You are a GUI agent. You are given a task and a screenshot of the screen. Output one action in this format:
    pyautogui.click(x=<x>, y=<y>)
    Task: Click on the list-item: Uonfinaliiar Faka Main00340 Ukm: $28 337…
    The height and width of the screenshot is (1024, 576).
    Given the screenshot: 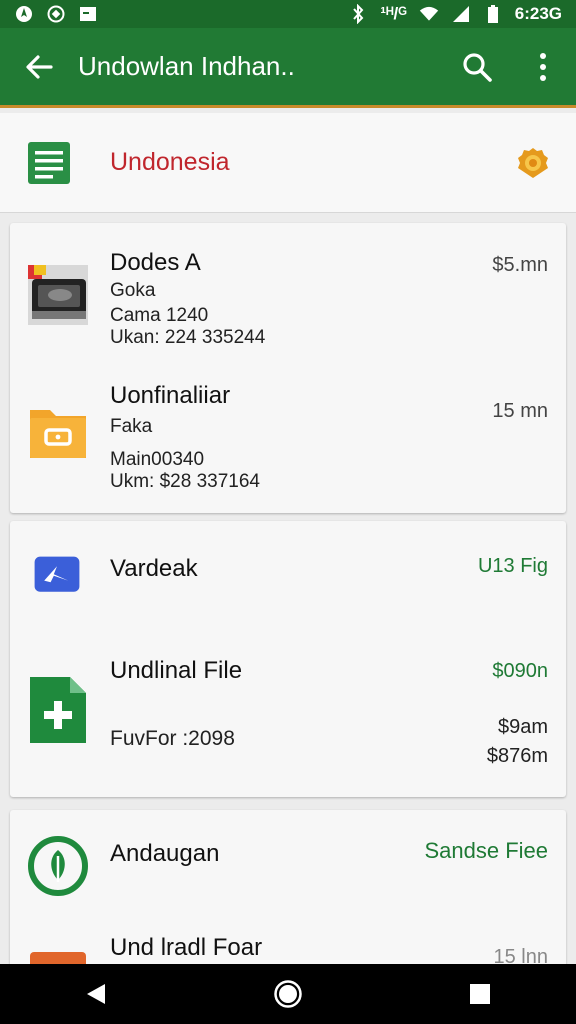 What is the action you would take?
    pyautogui.click(x=288, y=440)
    